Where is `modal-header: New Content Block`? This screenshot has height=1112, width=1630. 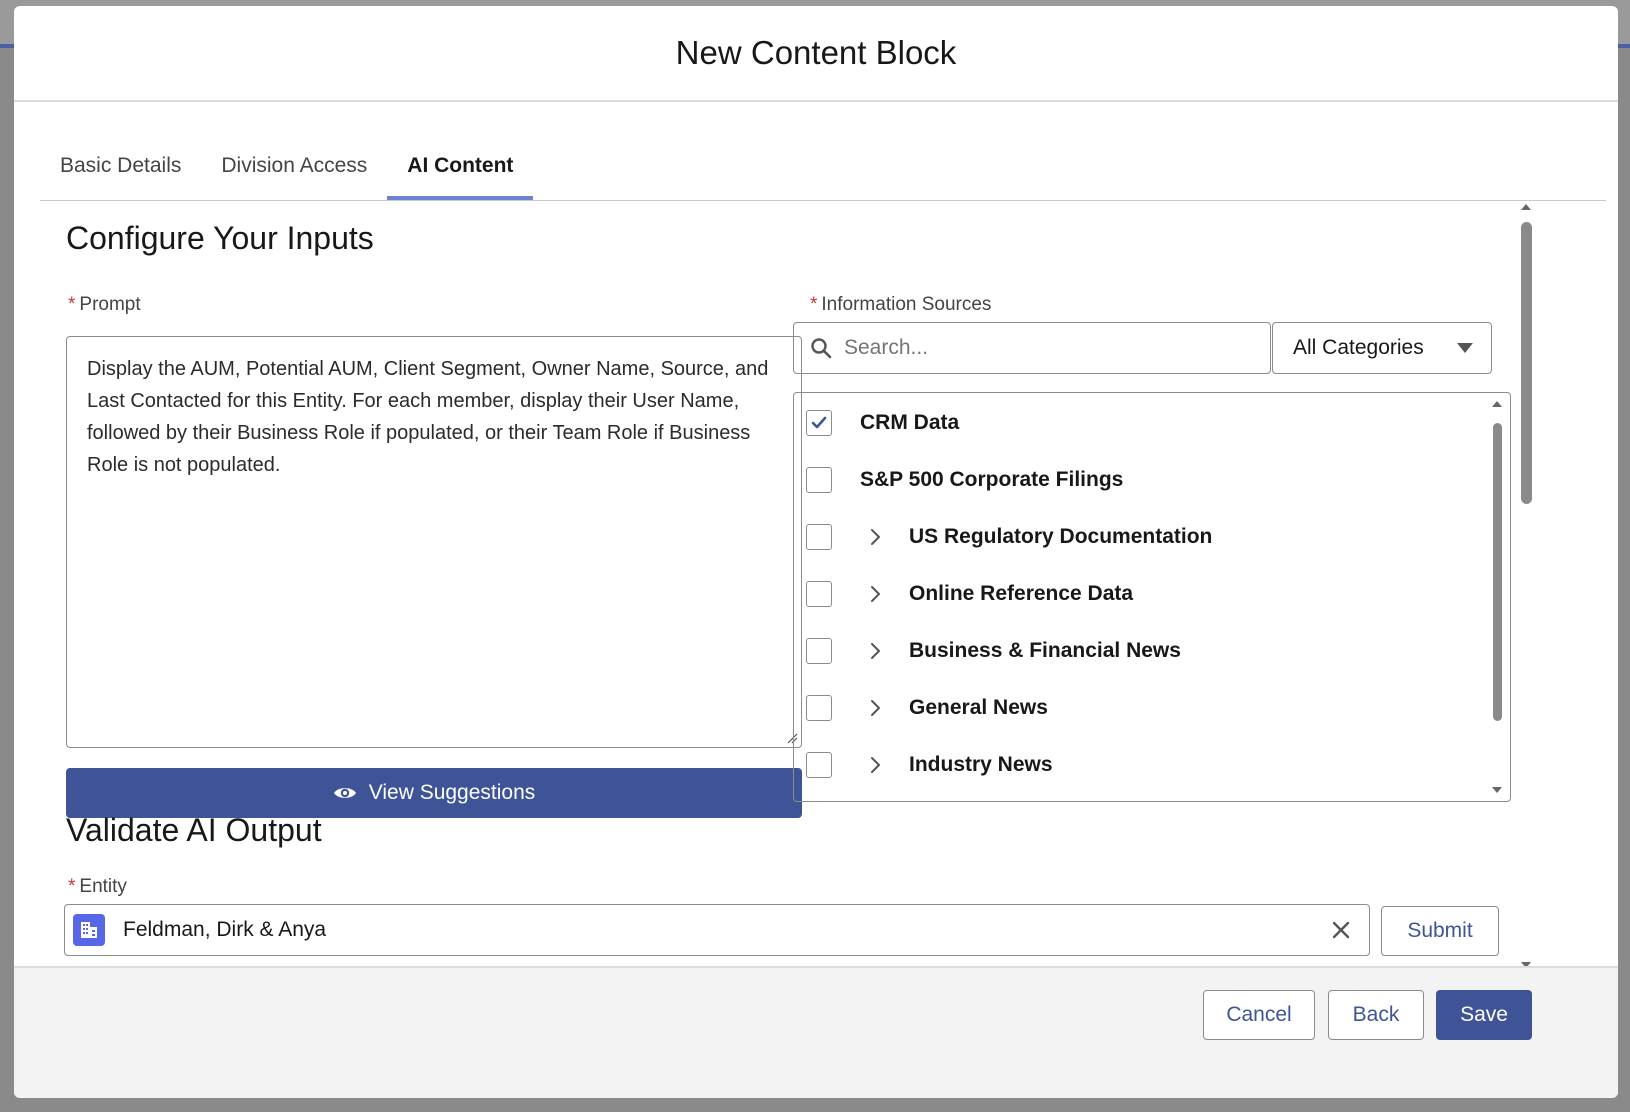 modal-header: New Content Block is located at coordinates (816, 54).